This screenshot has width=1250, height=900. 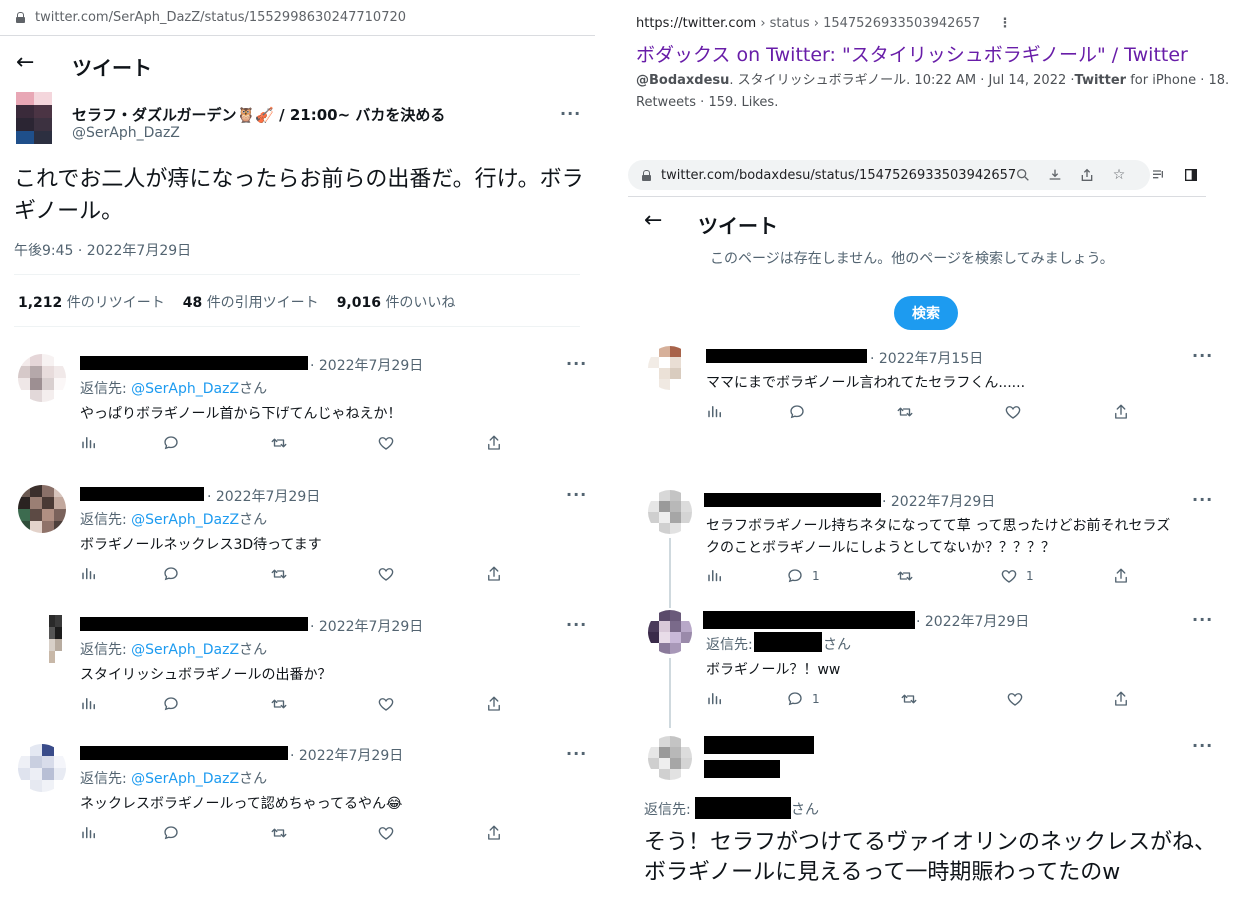 What do you see at coordinates (91, 302) in the screenshot?
I see `retweet-count: 1,212 件のリツイート` at bounding box center [91, 302].